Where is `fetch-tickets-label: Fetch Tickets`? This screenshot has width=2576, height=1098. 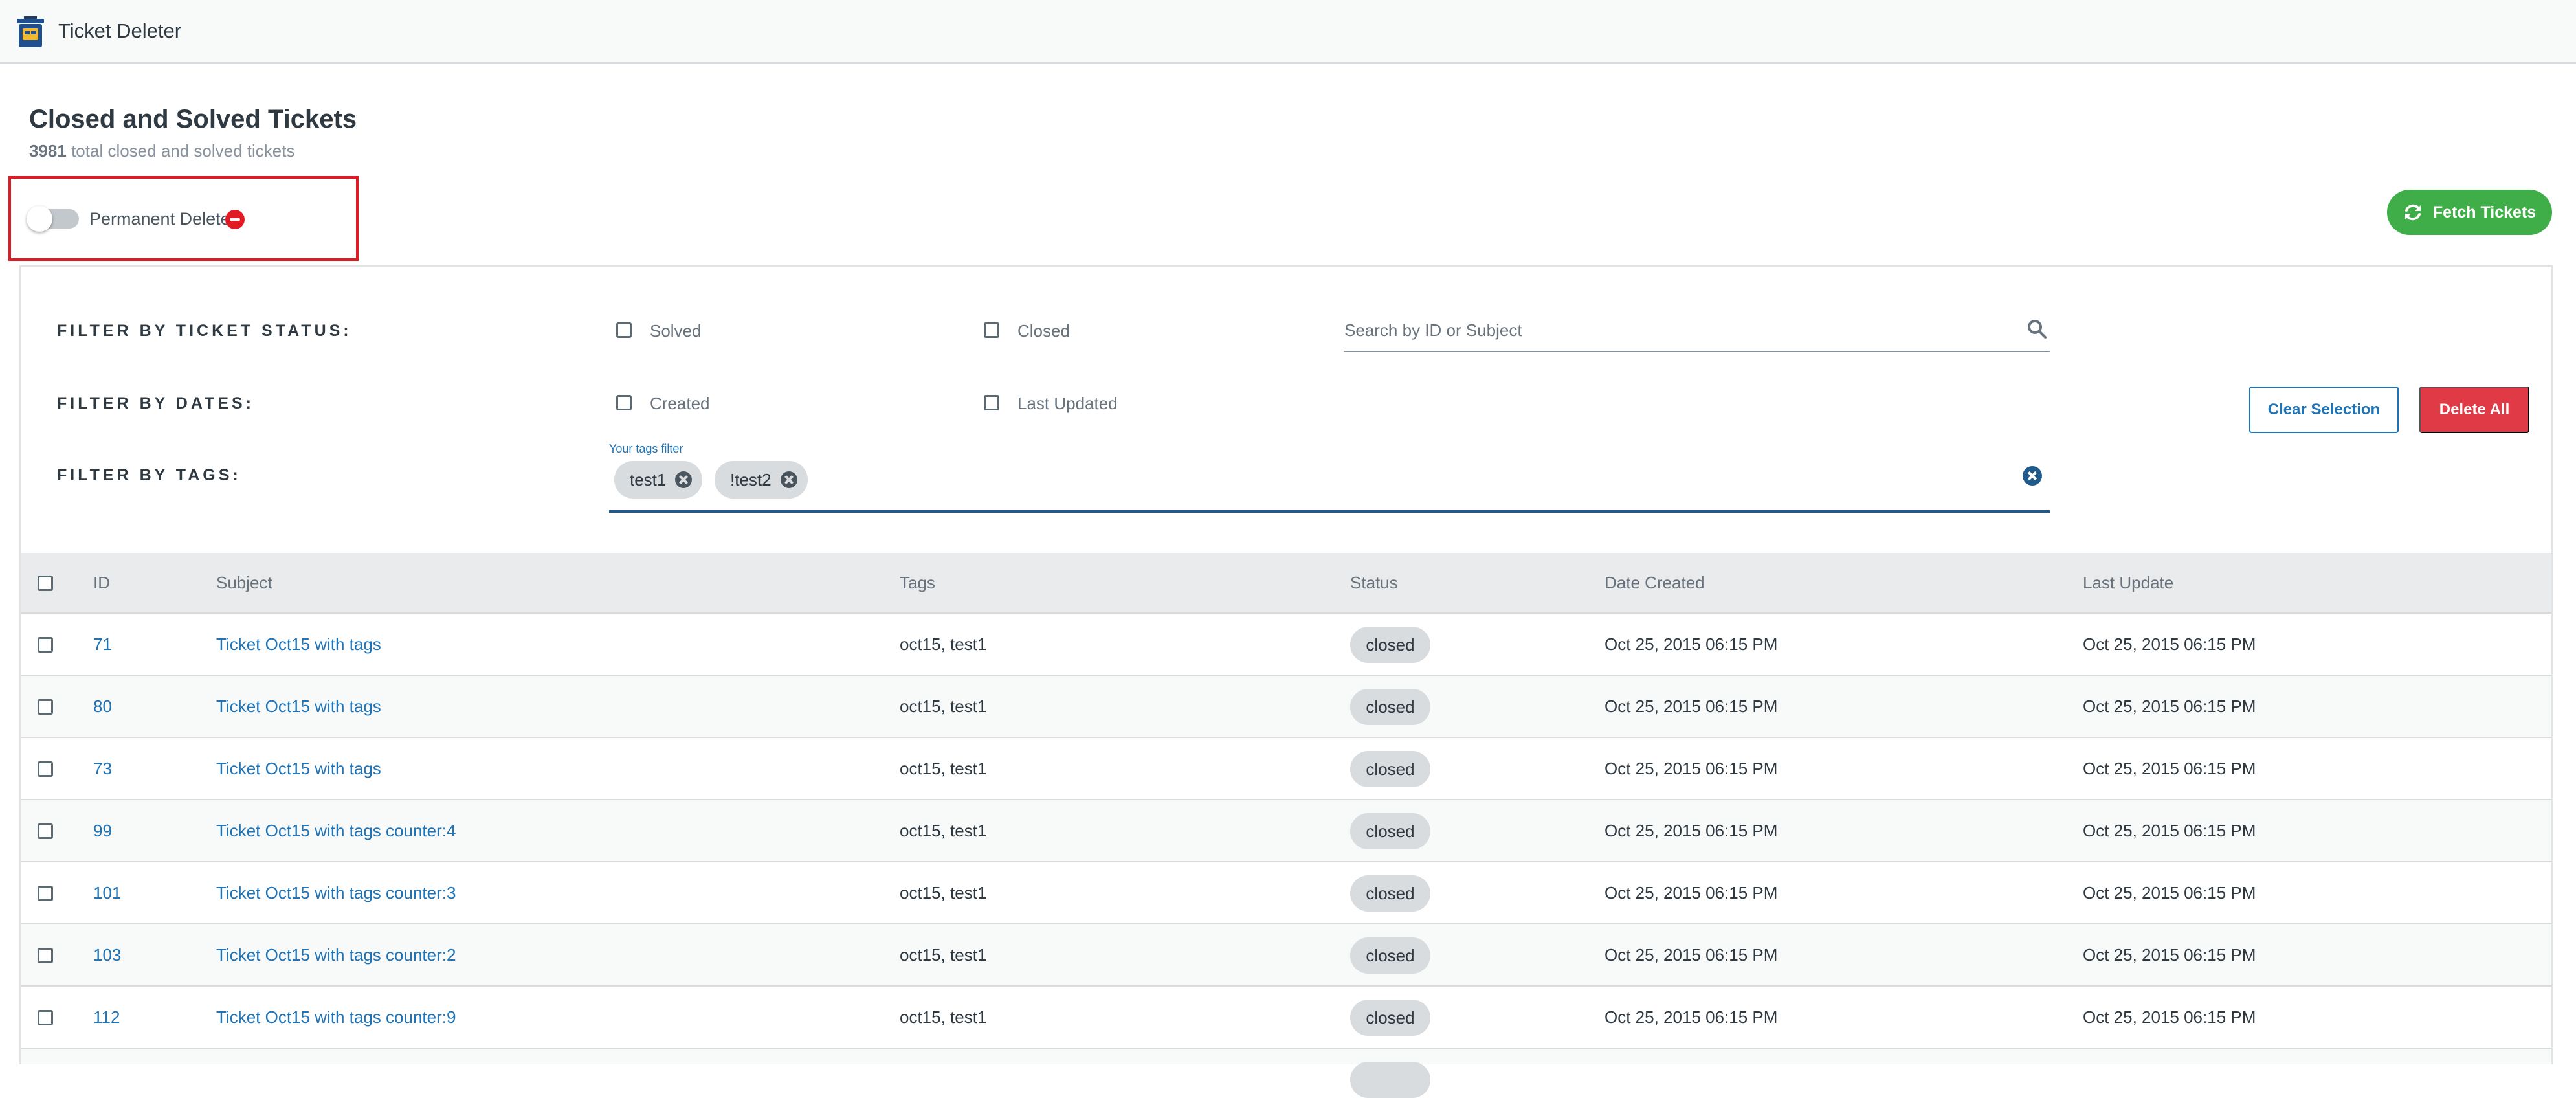 fetch-tickets-label: Fetch Tickets is located at coordinates (2484, 212).